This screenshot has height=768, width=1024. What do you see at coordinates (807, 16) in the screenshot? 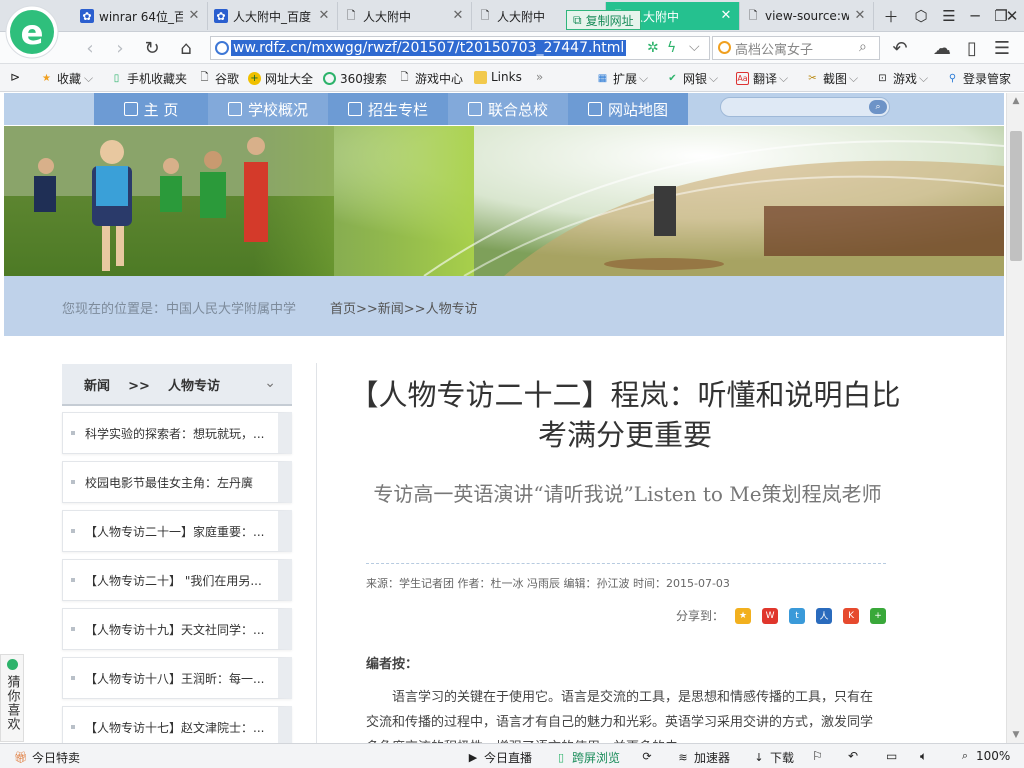
I see `tab-view-source: 🗋 view-source:w ✕` at bounding box center [807, 16].